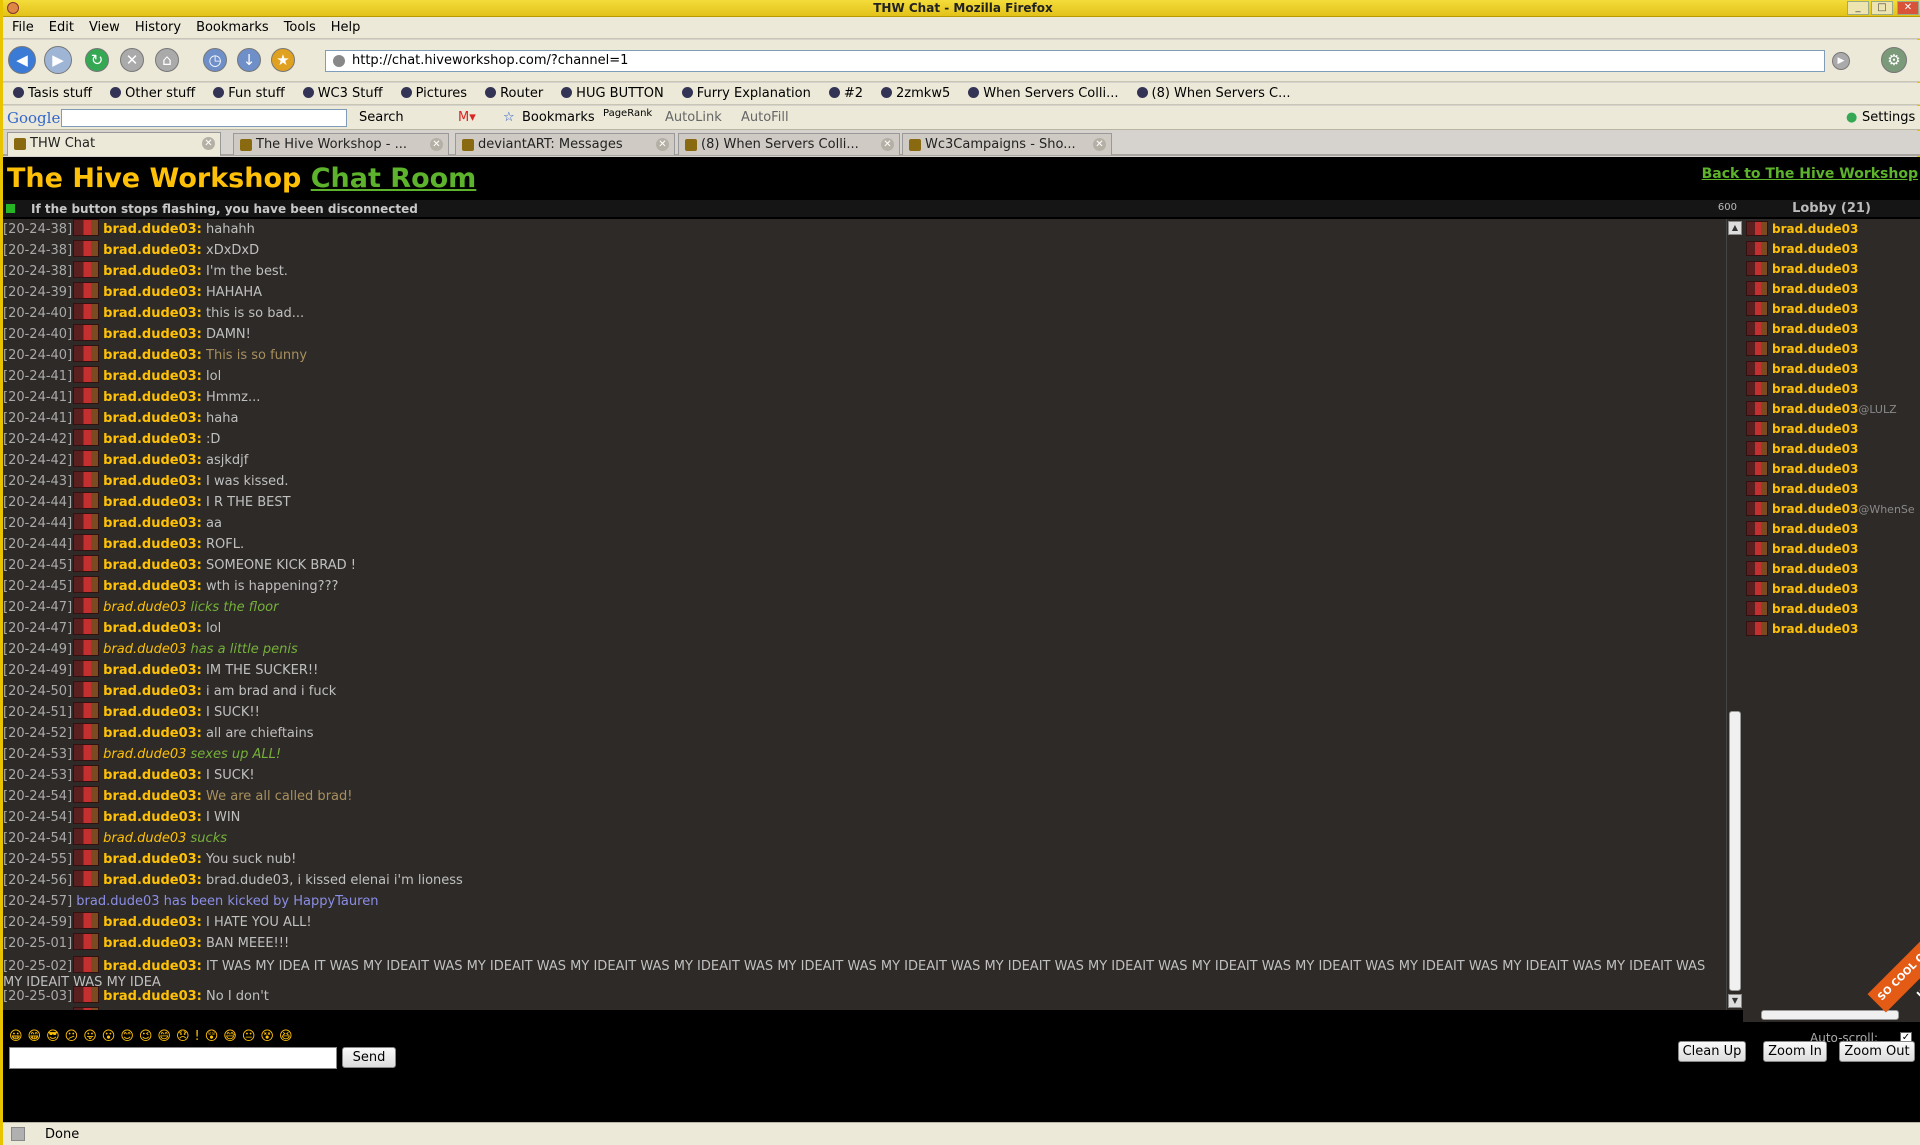 Image resolution: width=1920 pixels, height=1145 pixels. Describe the element at coordinates (51, 92) in the screenshot. I see `bookmark-item: Tasis stuff` at that location.